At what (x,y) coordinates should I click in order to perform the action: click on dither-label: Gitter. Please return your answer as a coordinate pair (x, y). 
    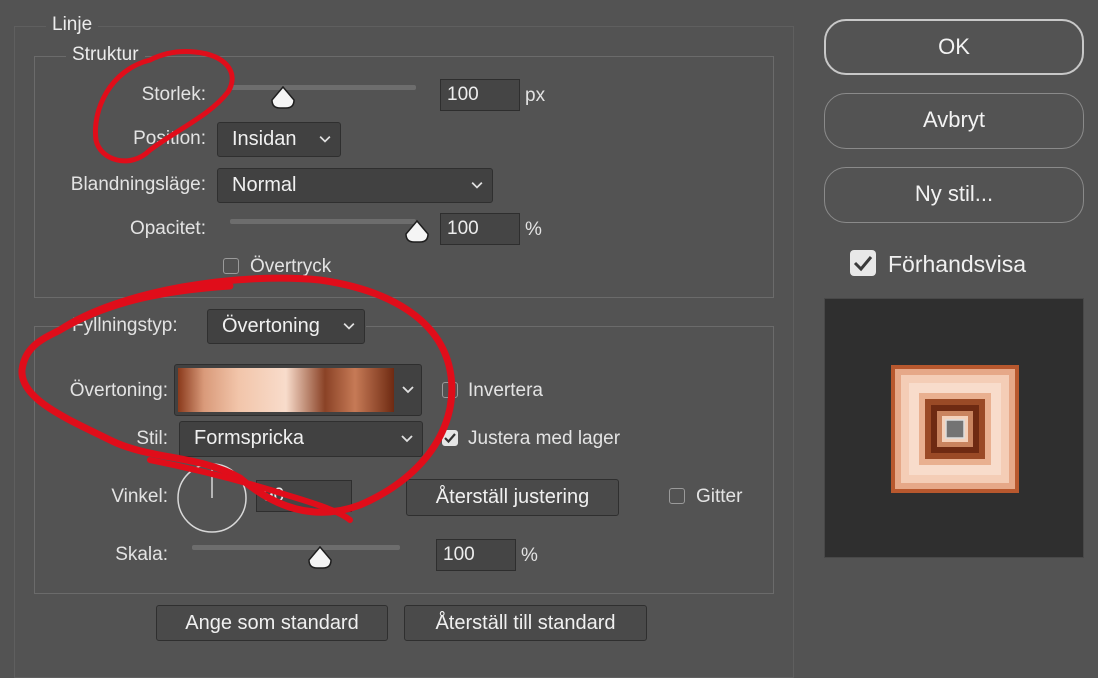
    Looking at the image, I should click on (719, 496).